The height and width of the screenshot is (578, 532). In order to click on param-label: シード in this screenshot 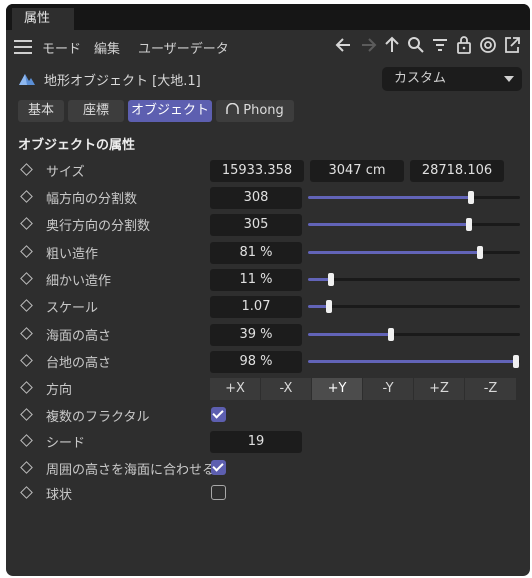, I will do `click(66, 443)`.